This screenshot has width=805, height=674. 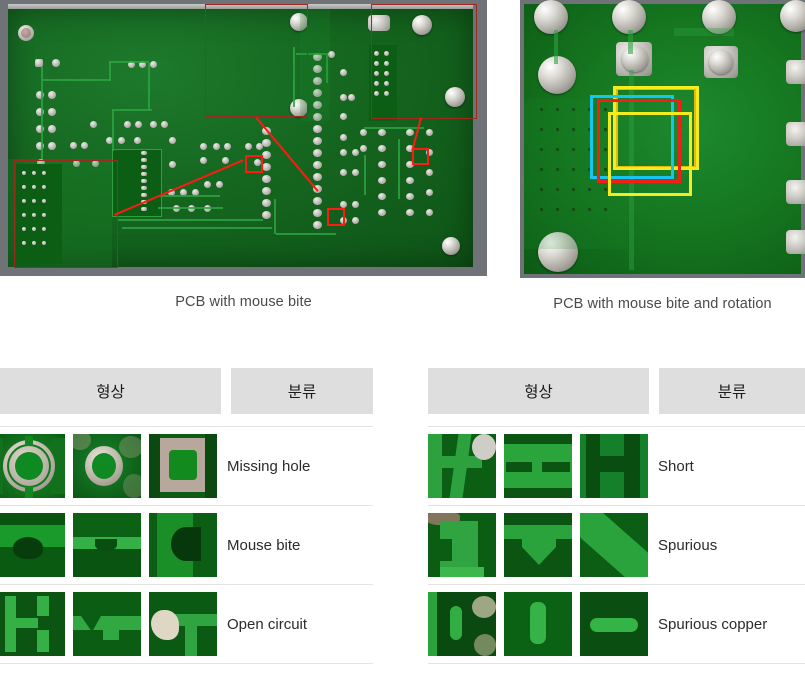 What do you see at coordinates (264, 545) in the screenshot?
I see `cell-classification: Mouse bite` at bounding box center [264, 545].